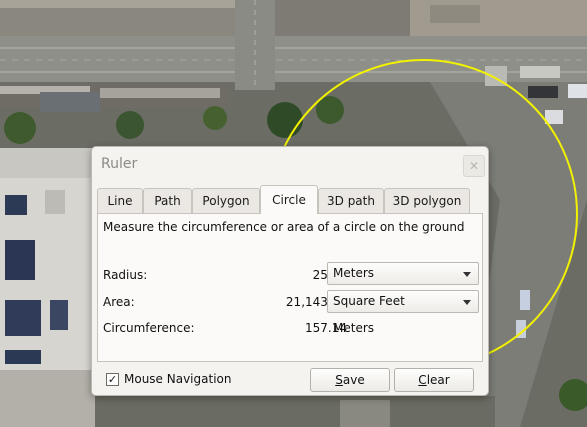 This screenshot has height=427, width=587. Describe the element at coordinates (403, 273) in the screenshot. I see `radius-unit-select: Meters` at that location.